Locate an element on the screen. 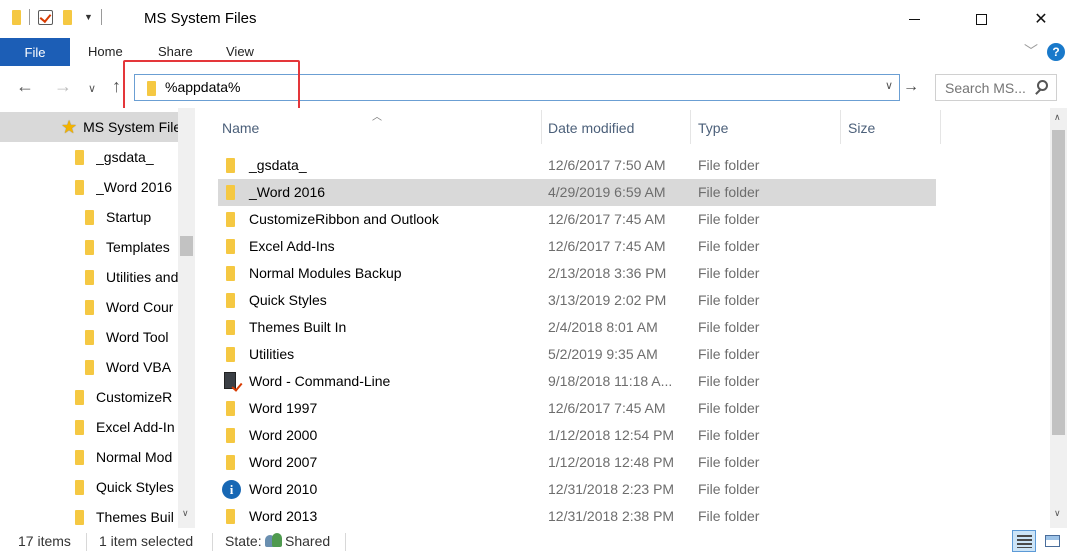  nav-item-label: Word VBA is located at coordinates (139, 367).